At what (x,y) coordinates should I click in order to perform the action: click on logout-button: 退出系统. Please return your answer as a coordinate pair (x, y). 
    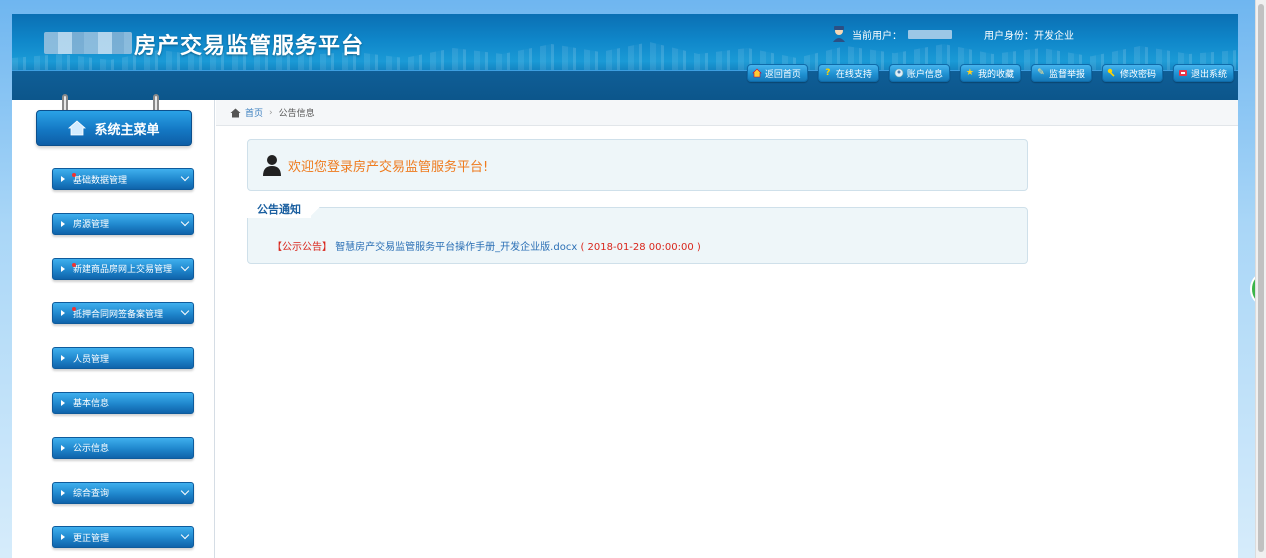
    Looking at the image, I should click on (1203, 73).